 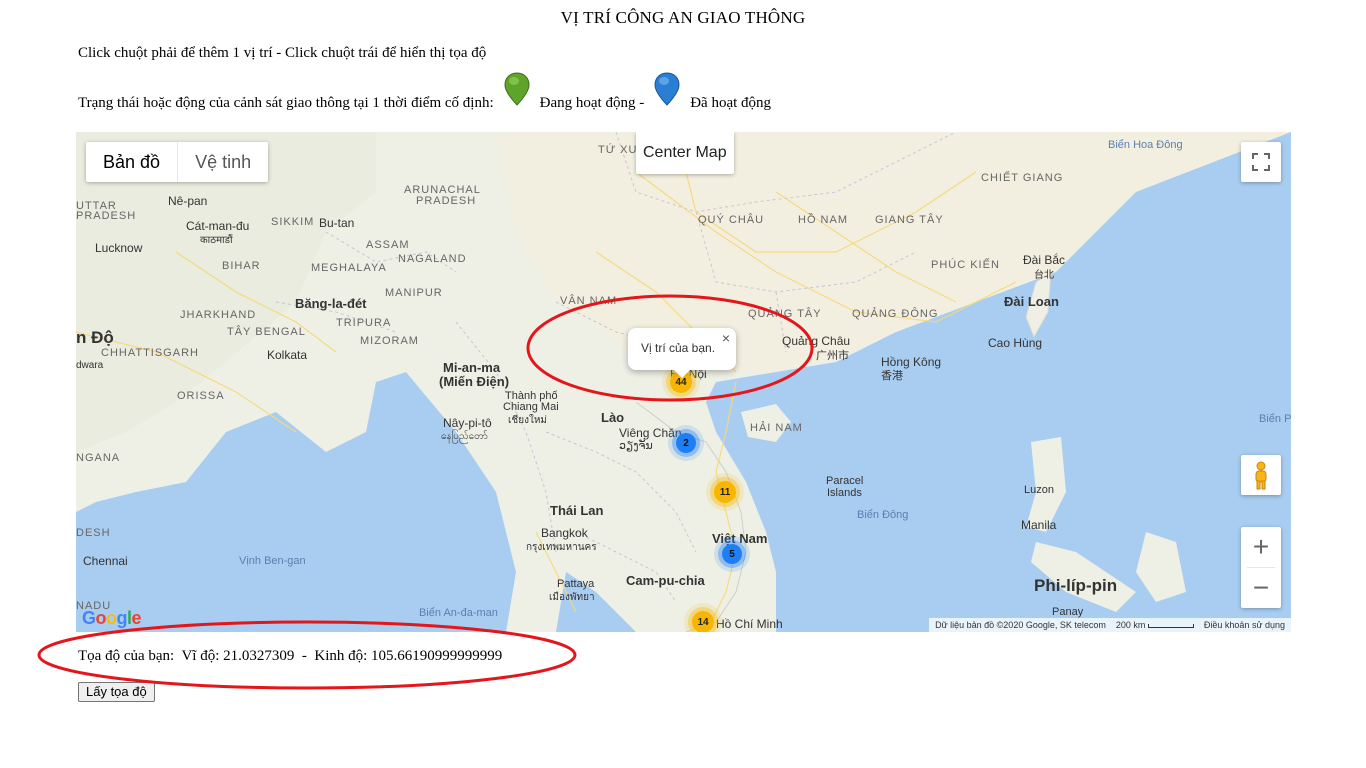 I want to click on infowindow-tail, so click(x=682, y=374).